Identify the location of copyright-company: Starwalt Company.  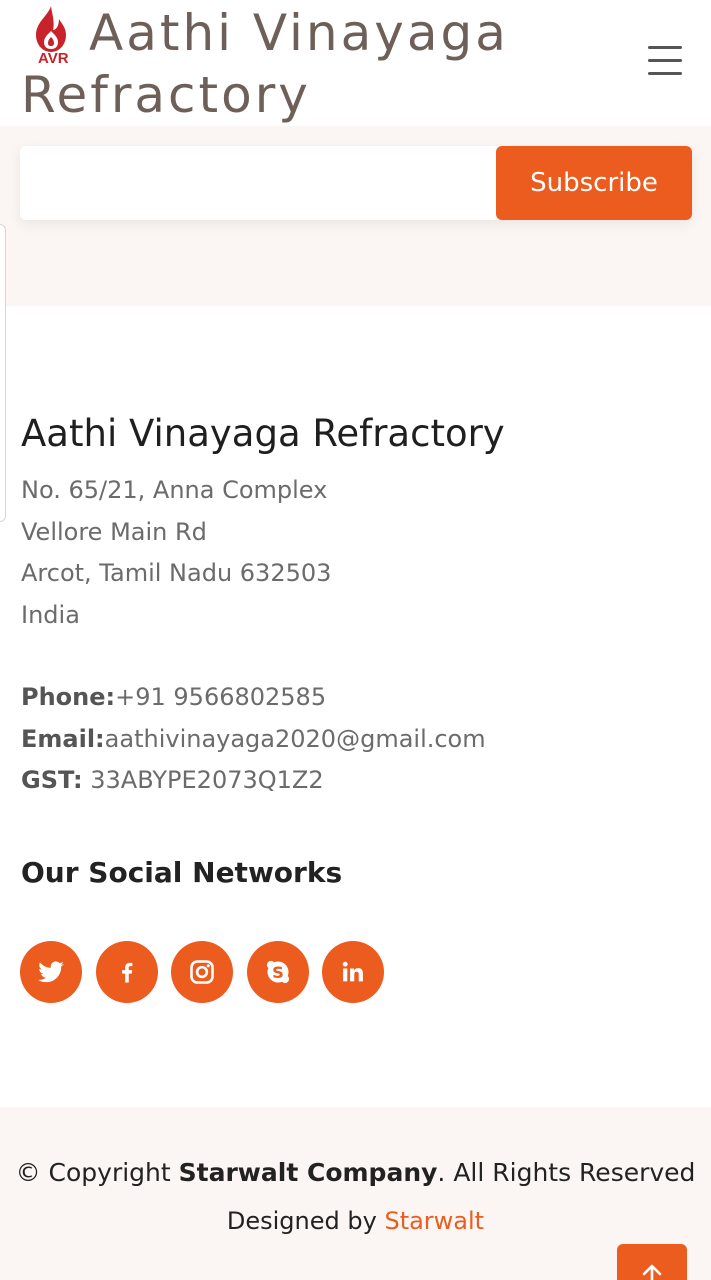
(308, 1172).